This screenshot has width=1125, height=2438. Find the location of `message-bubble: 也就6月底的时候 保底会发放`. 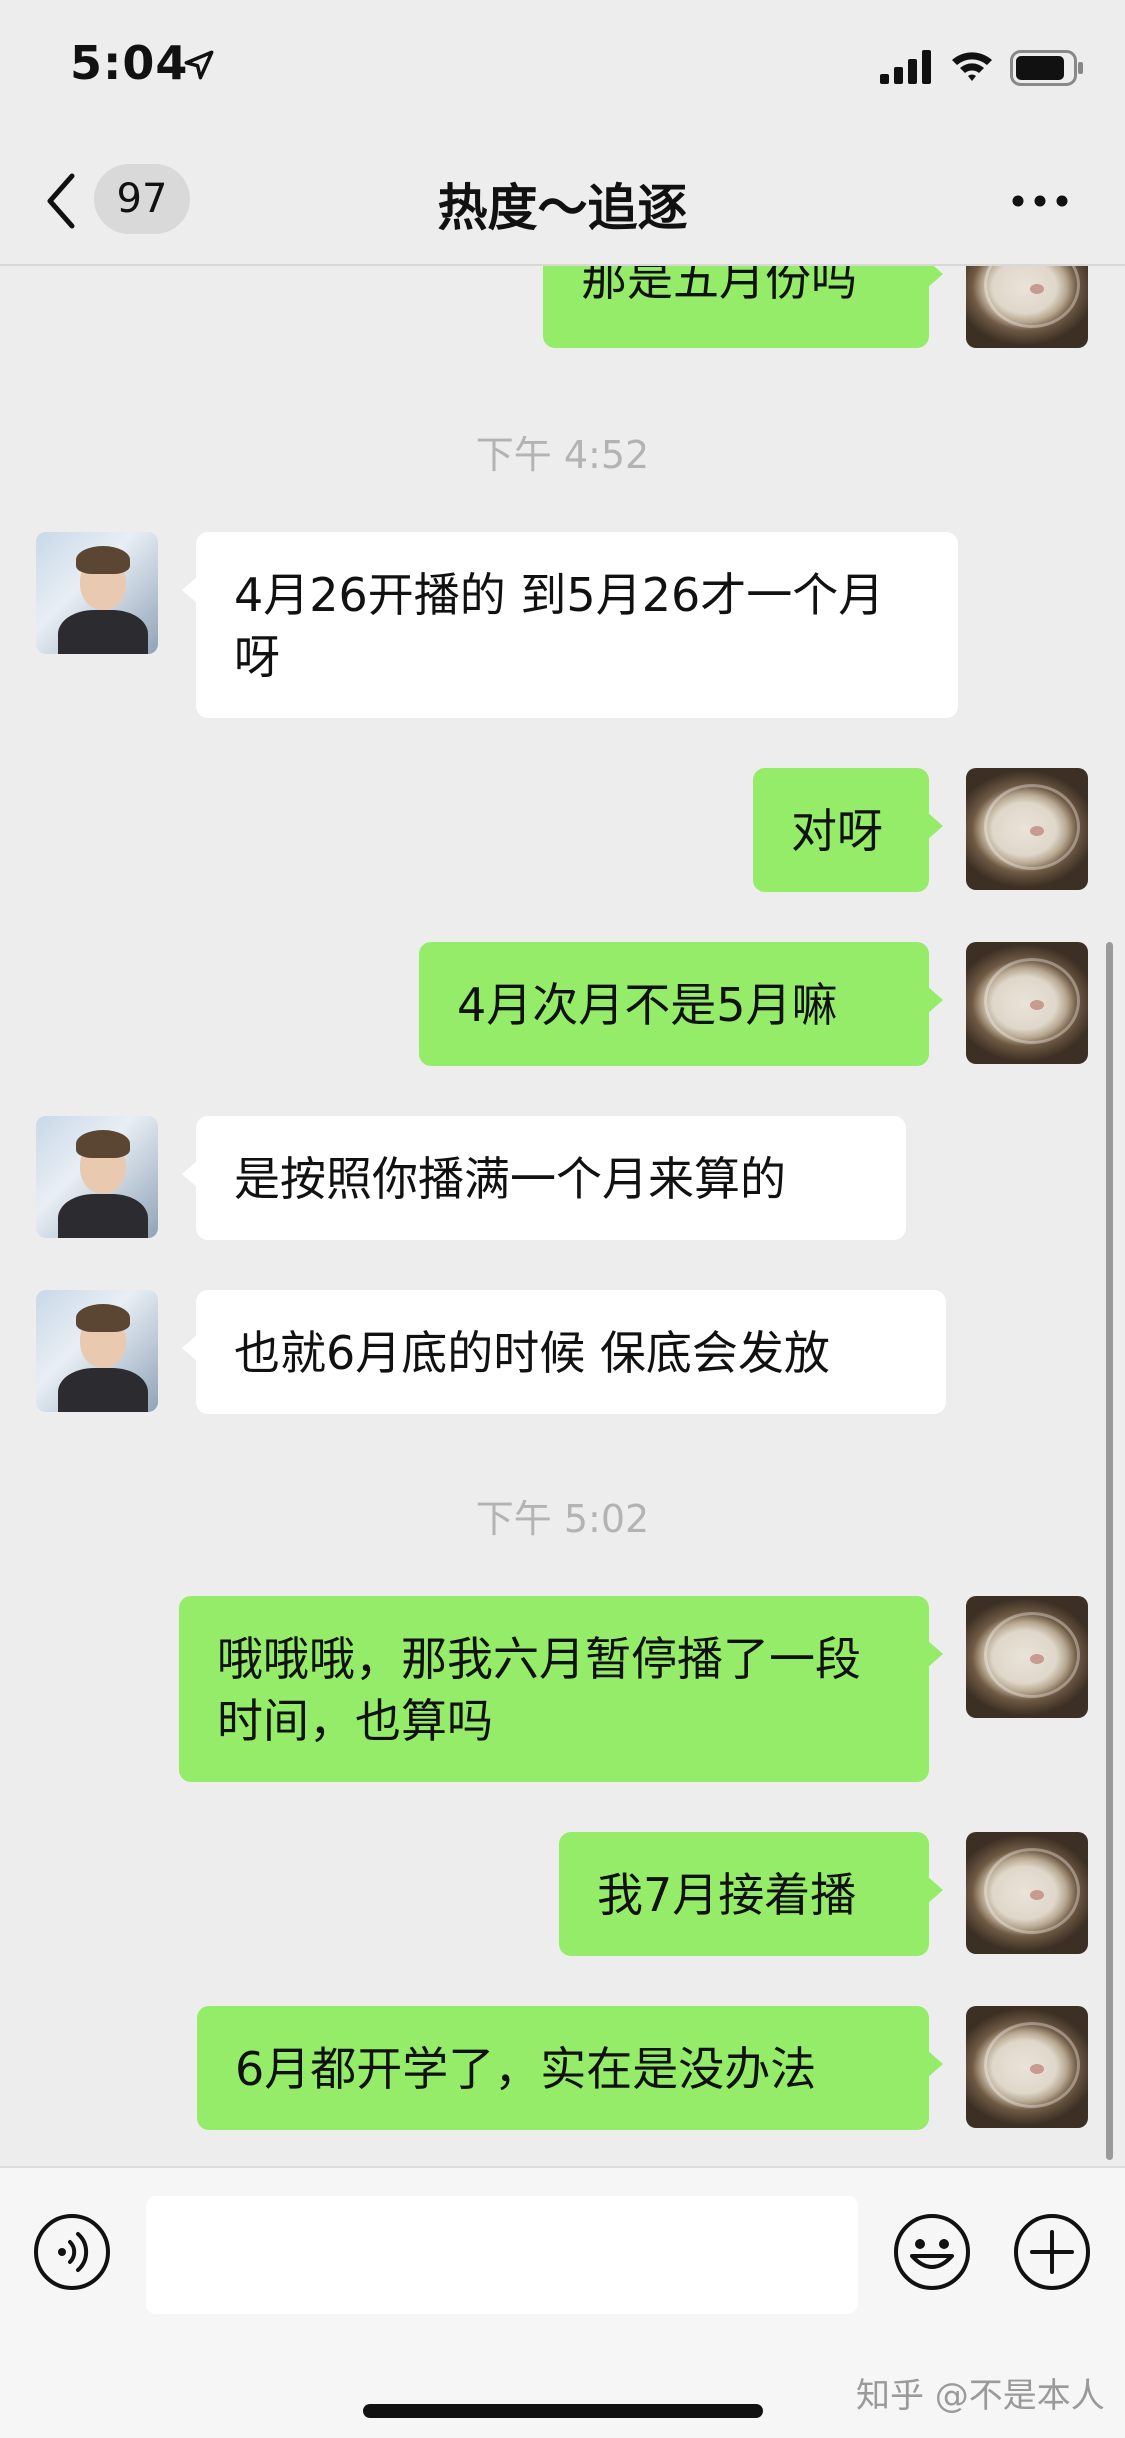

message-bubble: 也就6月底的时候 保底会发放 is located at coordinates (564, 1352).